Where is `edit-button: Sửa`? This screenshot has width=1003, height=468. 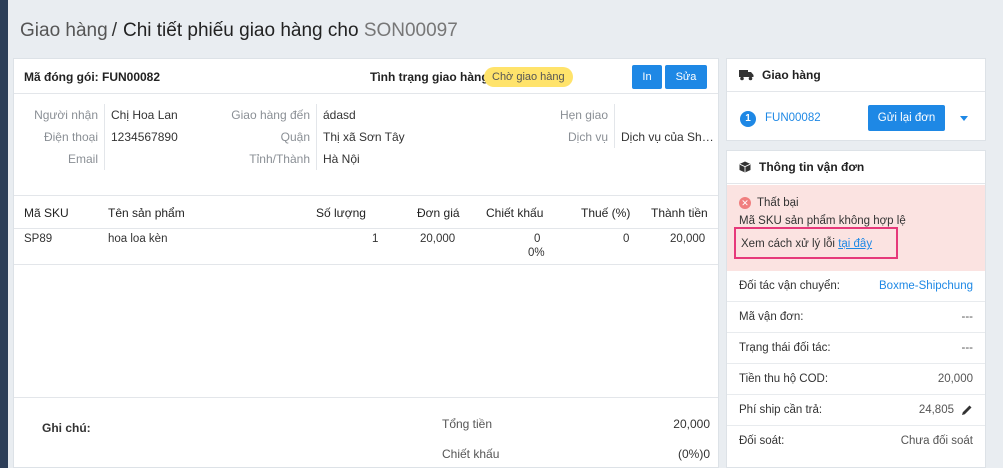
edit-button: Sửa is located at coordinates (686, 77).